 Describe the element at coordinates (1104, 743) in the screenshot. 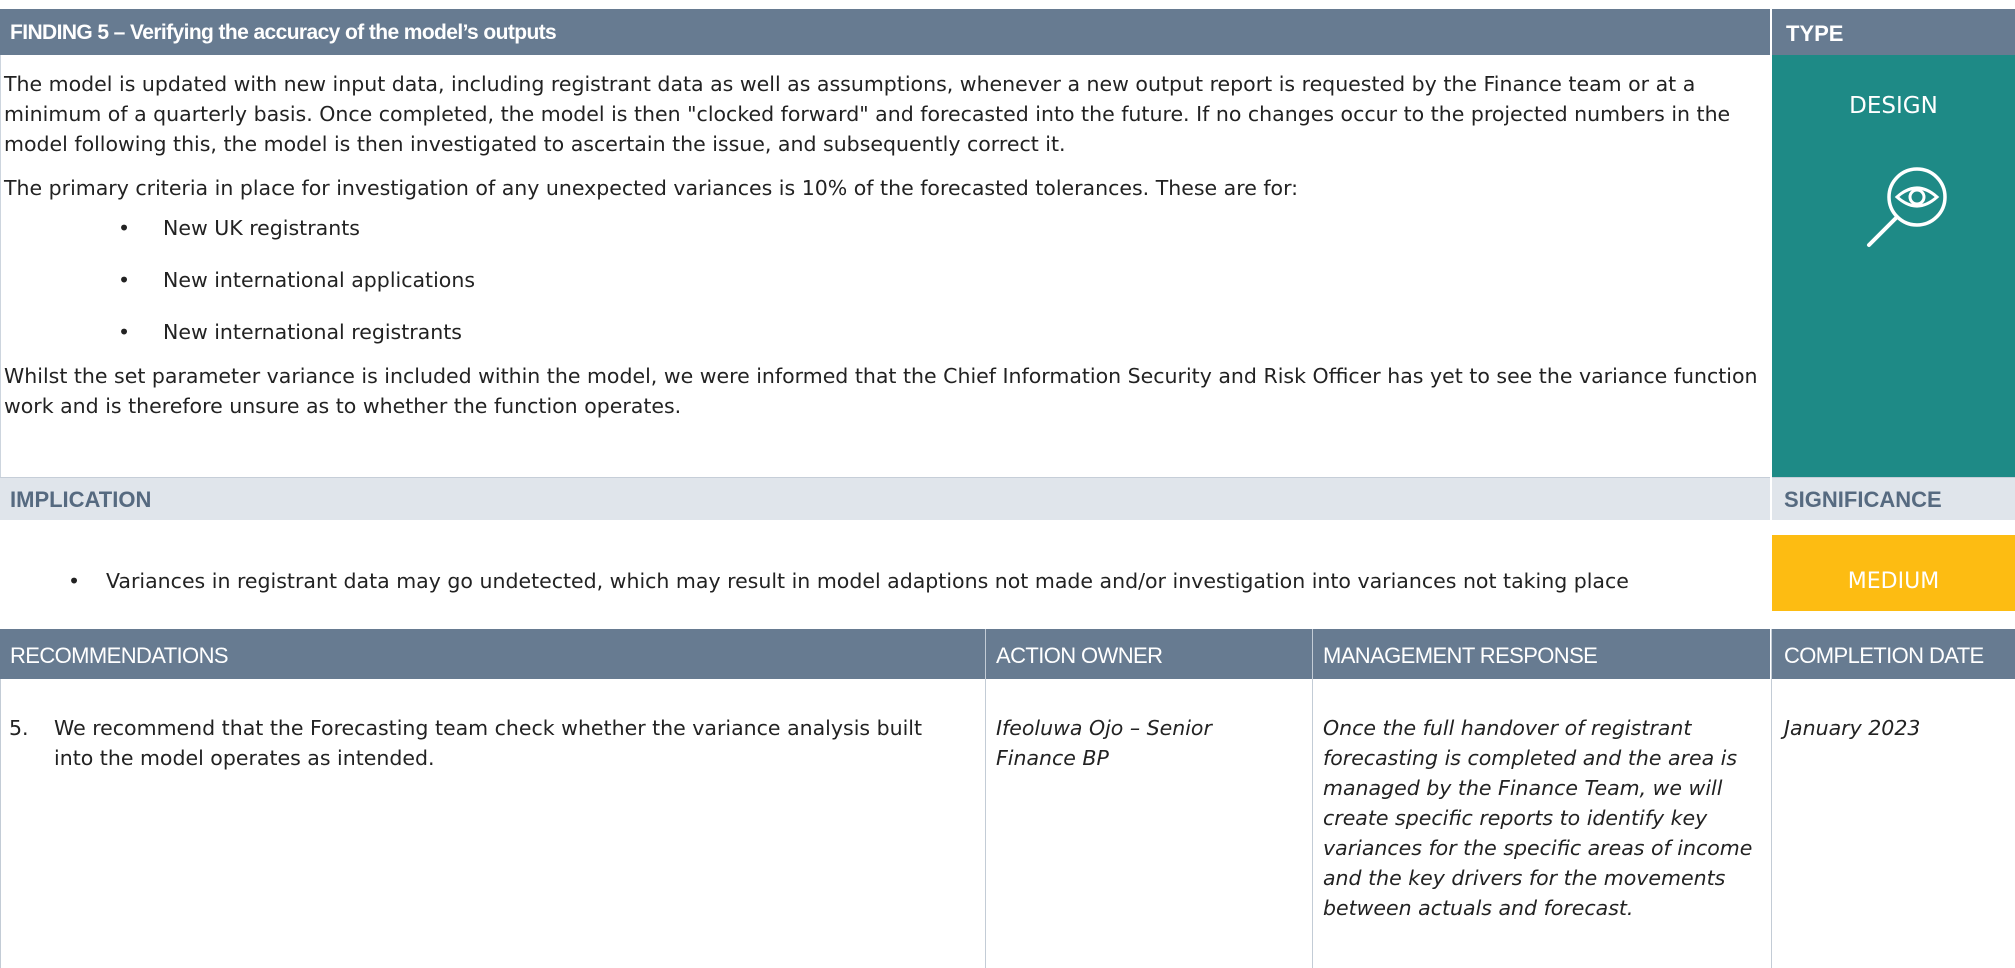

I see `action-owner-cell: Ifeoluwa Ojo – Senior Finance BP` at that location.